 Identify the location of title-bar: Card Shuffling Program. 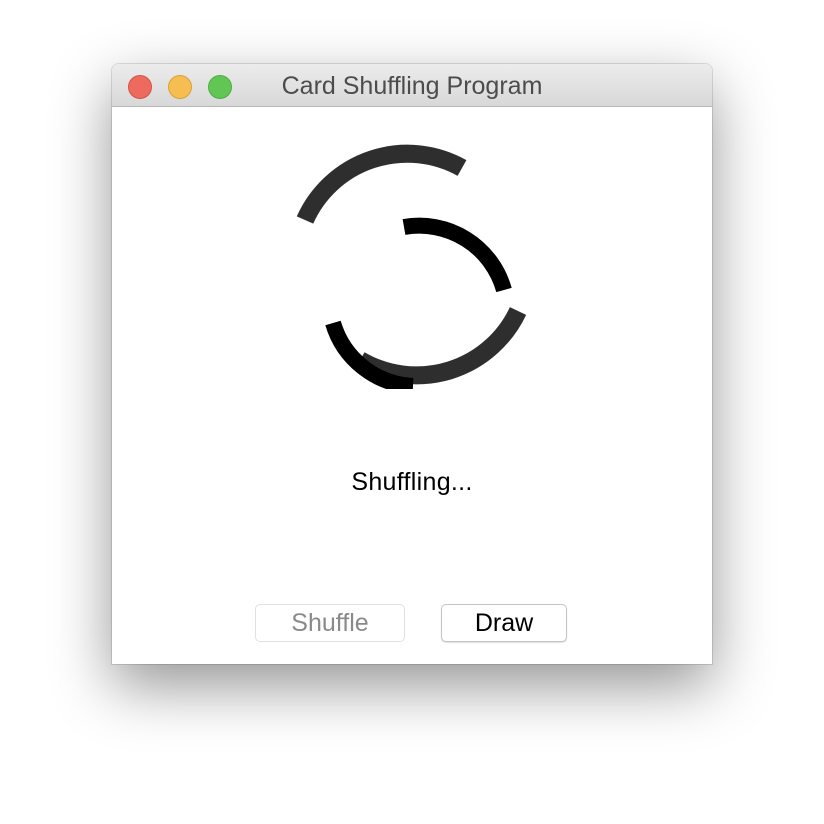
(412, 85).